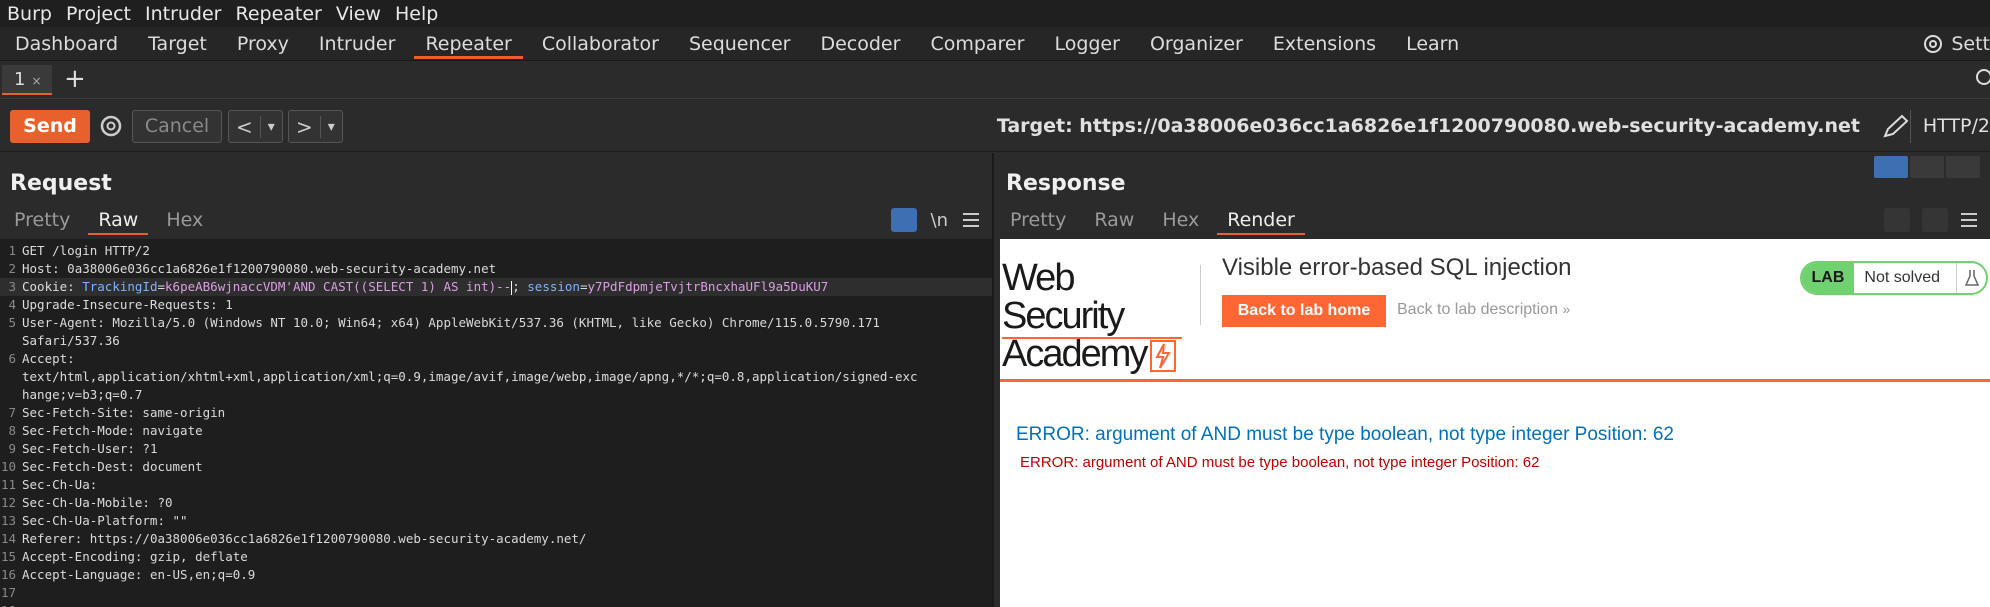  Describe the element at coordinates (1432, 44) in the screenshot. I see `tab-learn: Learn` at that location.